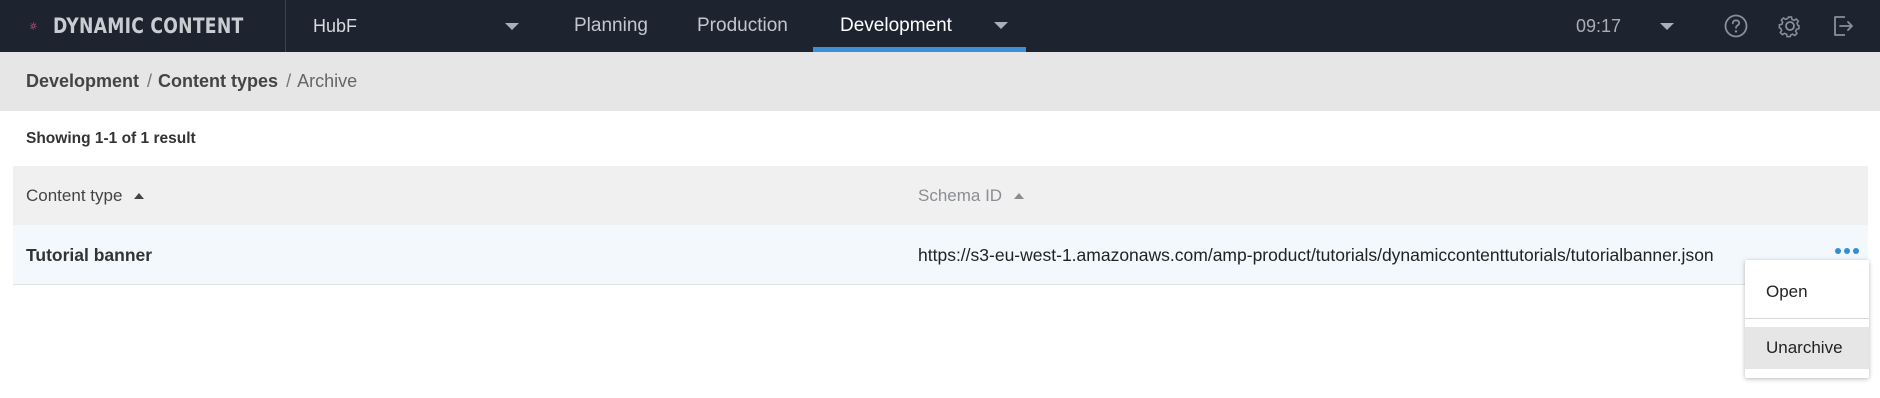 This screenshot has height=398, width=1880. What do you see at coordinates (1843, 26) in the screenshot?
I see `logout-icon` at bounding box center [1843, 26].